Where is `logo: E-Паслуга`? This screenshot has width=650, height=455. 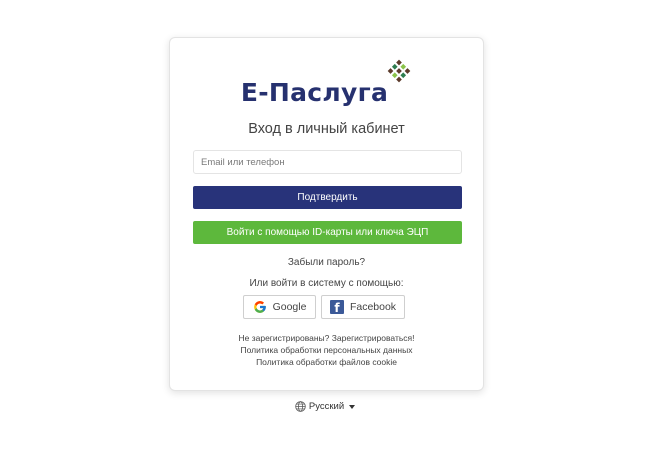 logo: E-Паслуга is located at coordinates (326, 82).